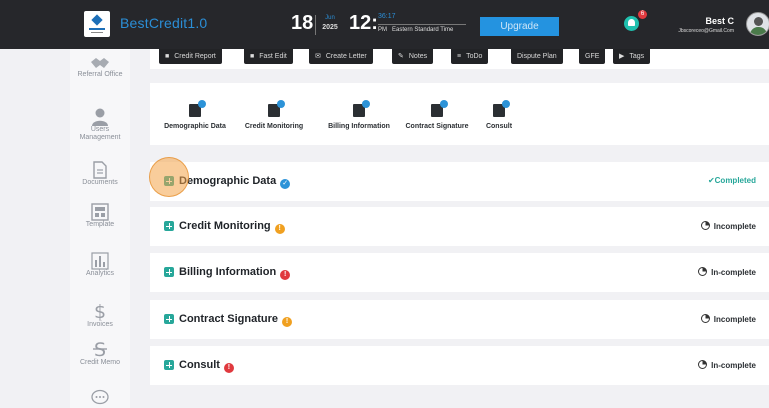  I want to click on truck-check-icon, so click(196, 109).